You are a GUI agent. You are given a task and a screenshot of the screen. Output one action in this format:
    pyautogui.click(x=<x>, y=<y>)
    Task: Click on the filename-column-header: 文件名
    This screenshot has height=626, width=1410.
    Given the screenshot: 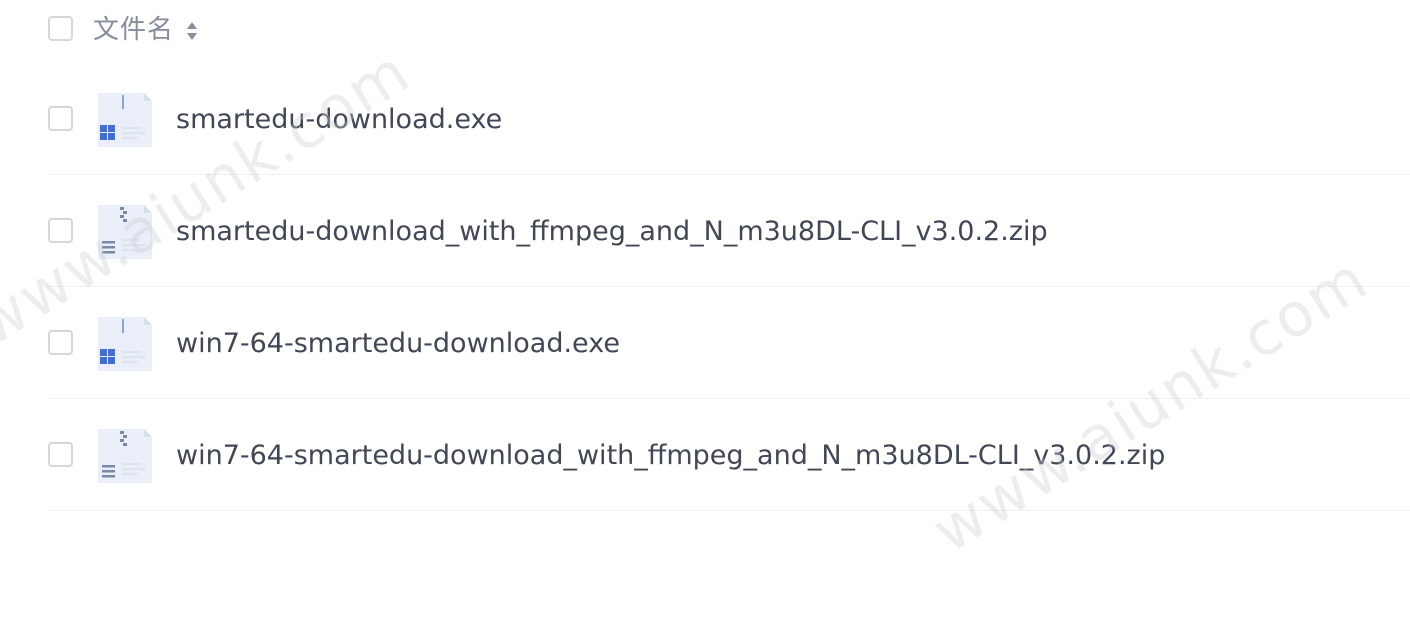 What is the action you would take?
    pyautogui.click(x=133, y=30)
    